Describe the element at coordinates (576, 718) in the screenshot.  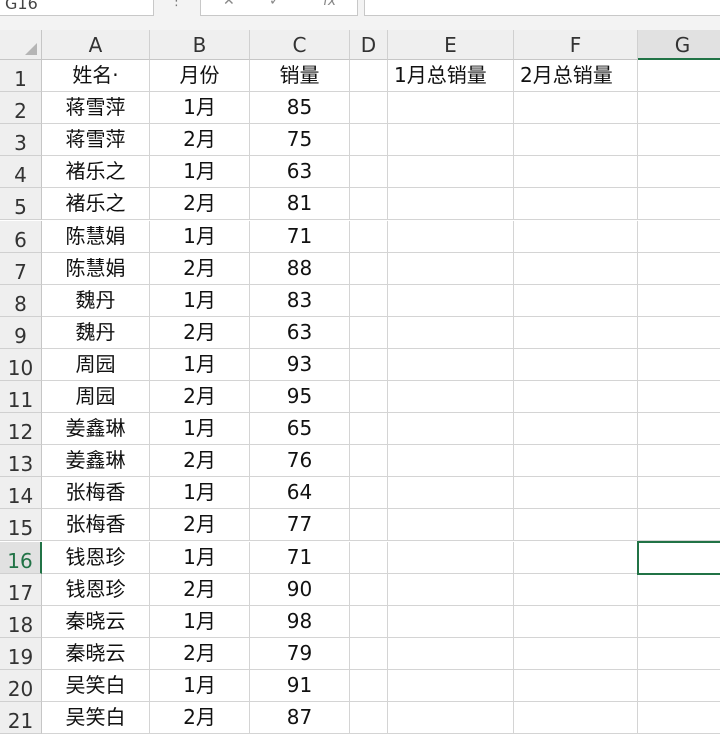
I see `cell-f21` at that location.